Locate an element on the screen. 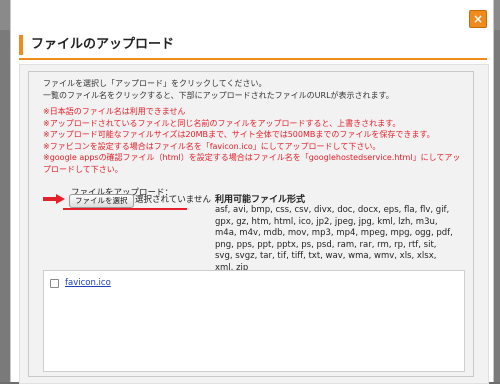 The height and width of the screenshot is (384, 500). list-item: favicon.ico is located at coordinates (80, 283).